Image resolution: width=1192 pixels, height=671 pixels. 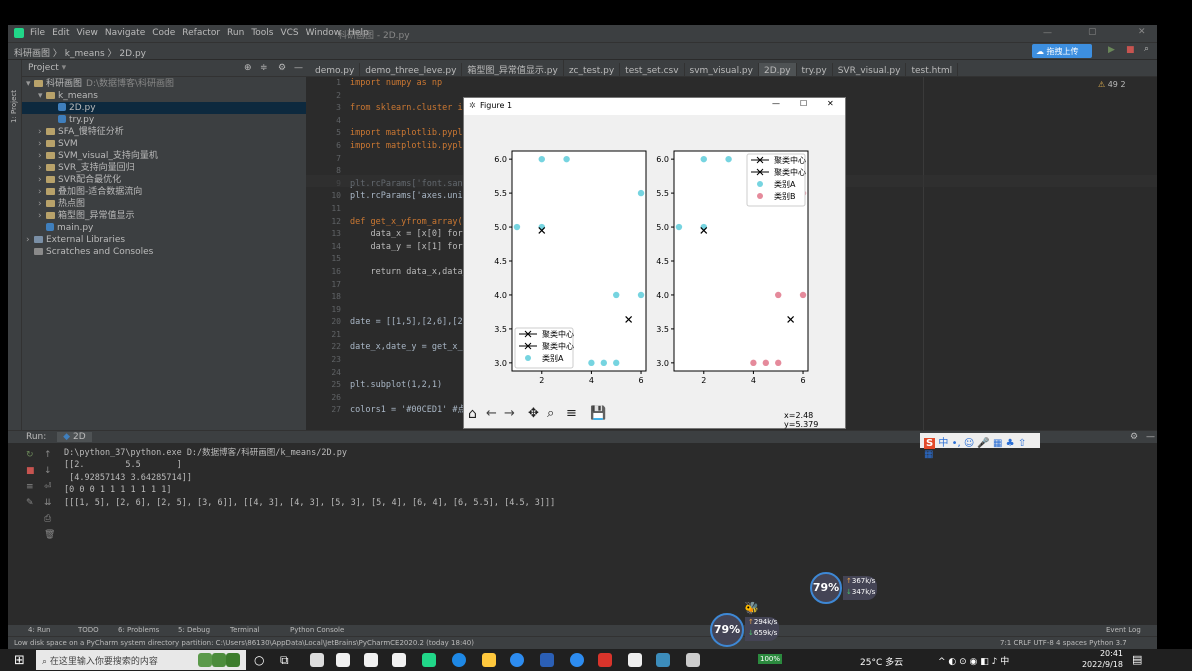 I want to click on up-icon: ↑, so click(x=50, y=455).